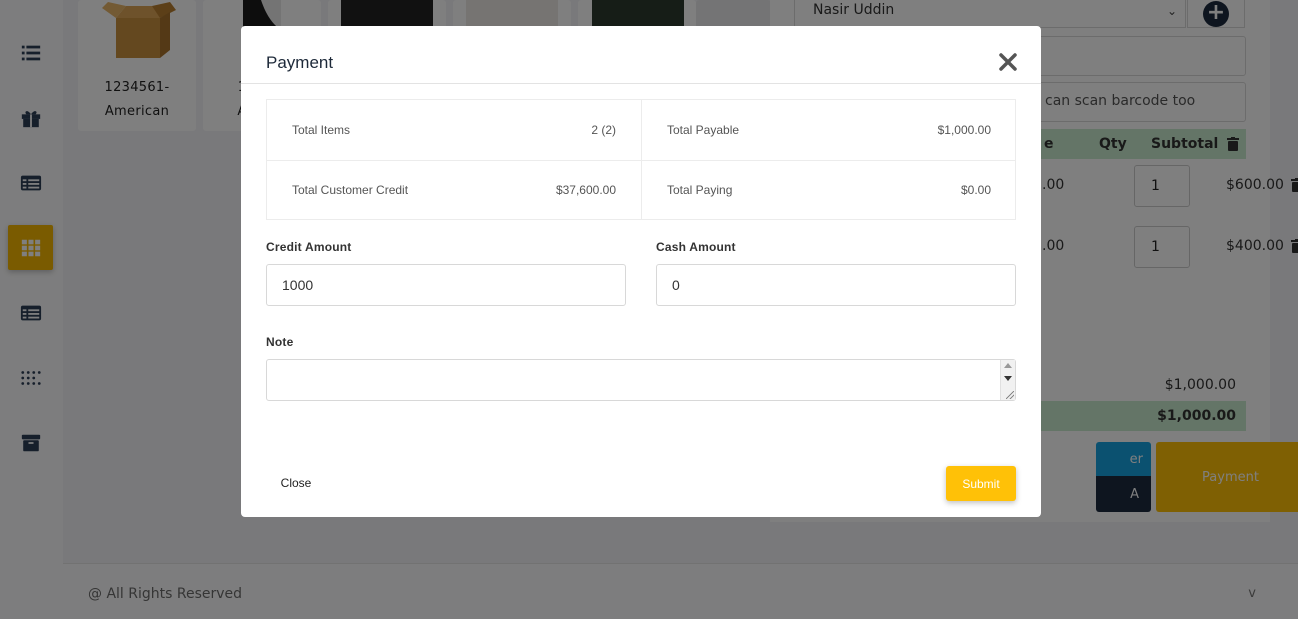  Describe the element at coordinates (641, 380) in the screenshot. I see `note-textarea` at that location.